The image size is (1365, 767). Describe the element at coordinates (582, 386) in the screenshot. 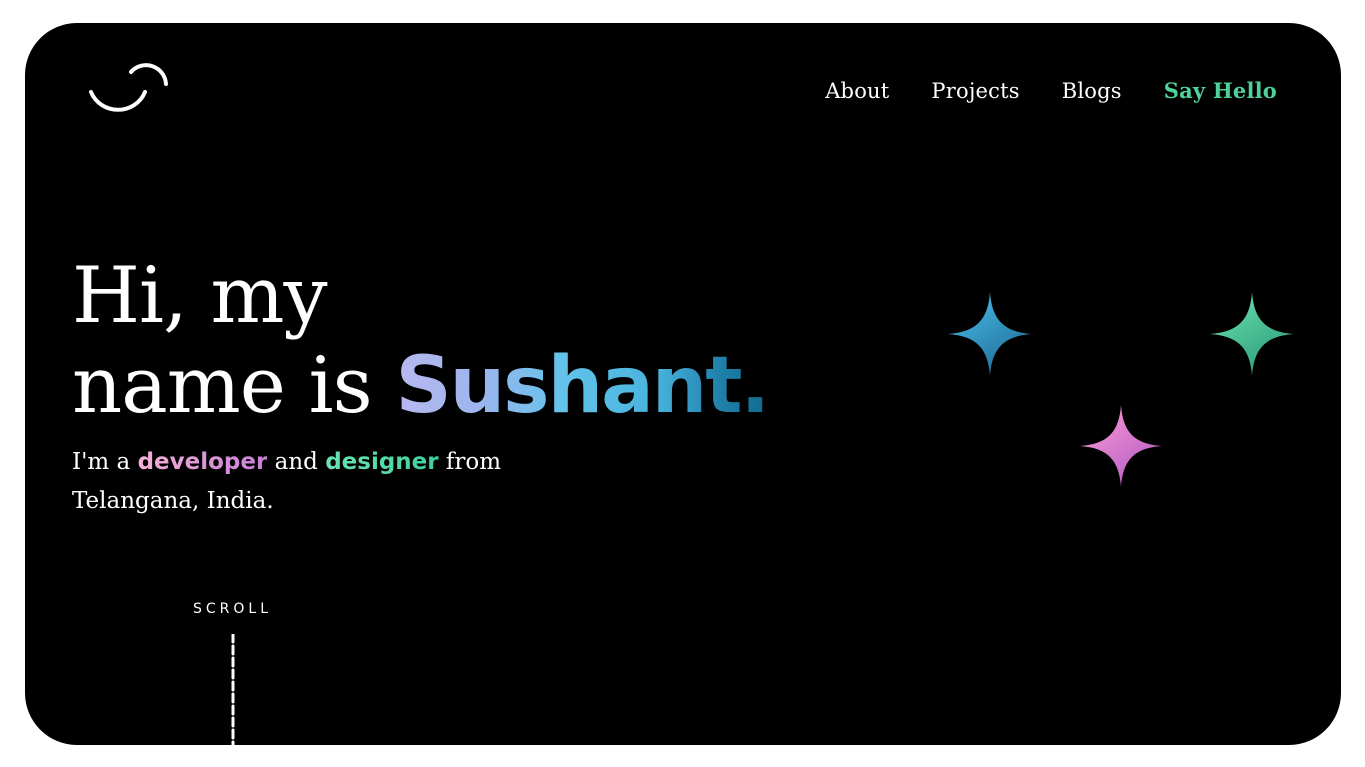

I see `hero-name: Sushant.` at that location.